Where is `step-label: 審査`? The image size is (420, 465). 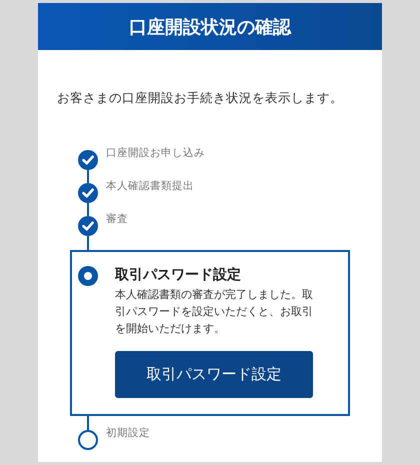 step-label: 審査 is located at coordinates (117, 219).